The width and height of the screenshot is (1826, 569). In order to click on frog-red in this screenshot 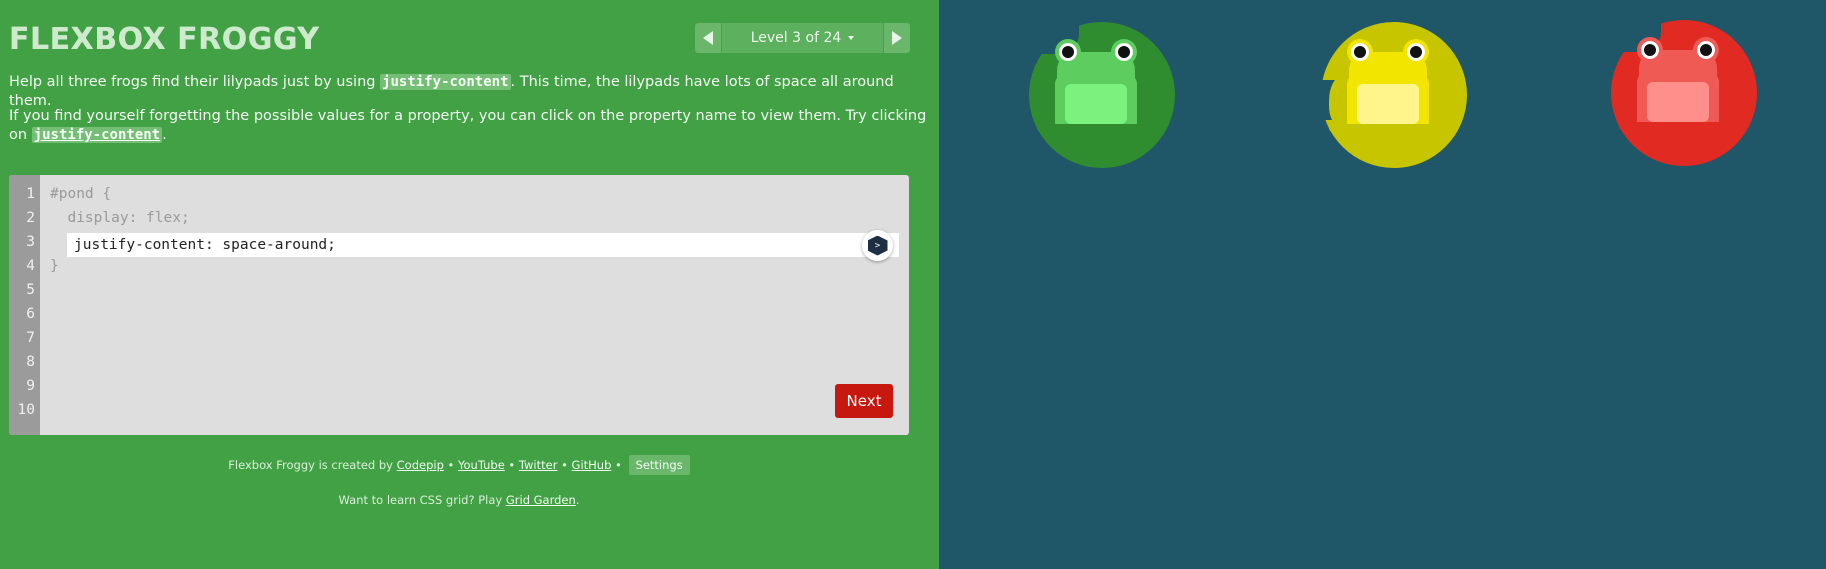, I will do `click(1678, 77)`.